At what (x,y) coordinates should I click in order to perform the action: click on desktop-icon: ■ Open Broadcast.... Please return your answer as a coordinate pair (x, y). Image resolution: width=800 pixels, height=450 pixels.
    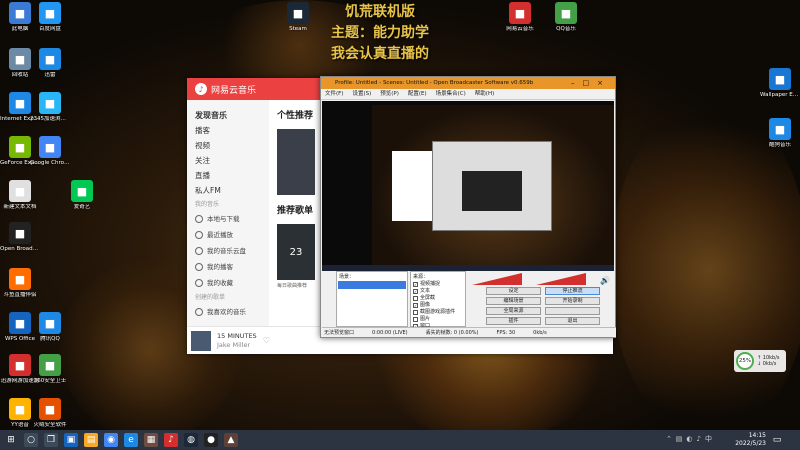
    Looking at the image, I should click on (20, 237).